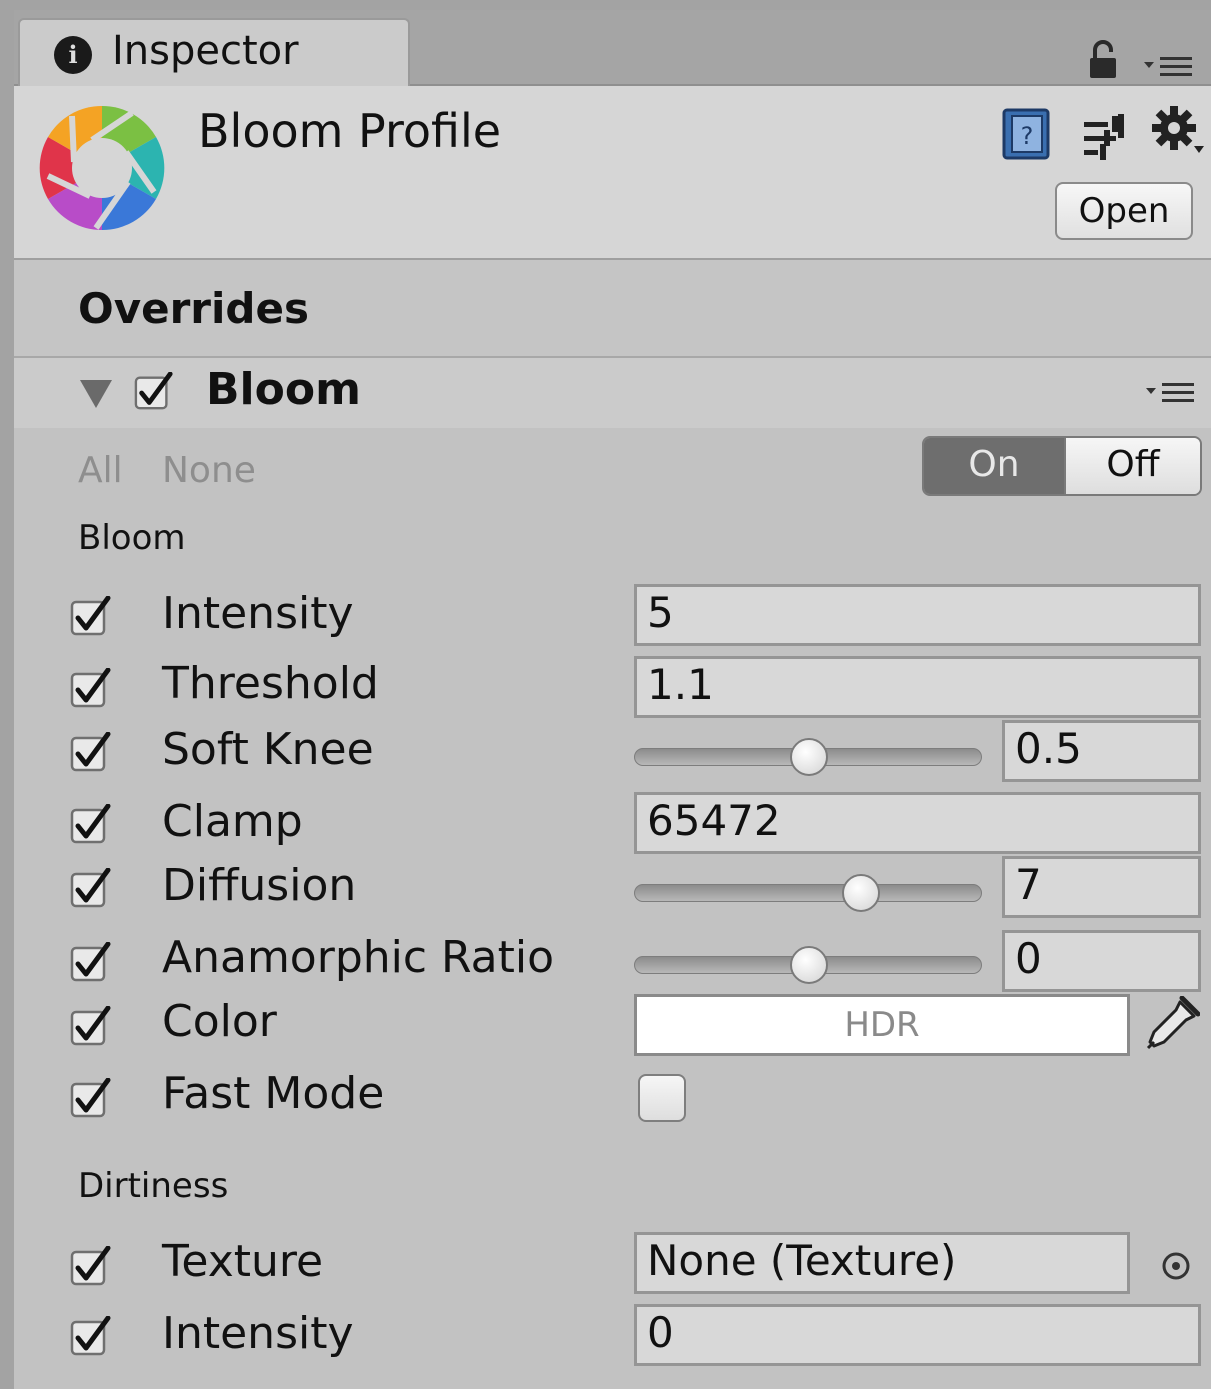 Image resolution: width=1211 pixels, height=1389 pixels. I want to click on tab-menu-icon, so click(1168, 67).